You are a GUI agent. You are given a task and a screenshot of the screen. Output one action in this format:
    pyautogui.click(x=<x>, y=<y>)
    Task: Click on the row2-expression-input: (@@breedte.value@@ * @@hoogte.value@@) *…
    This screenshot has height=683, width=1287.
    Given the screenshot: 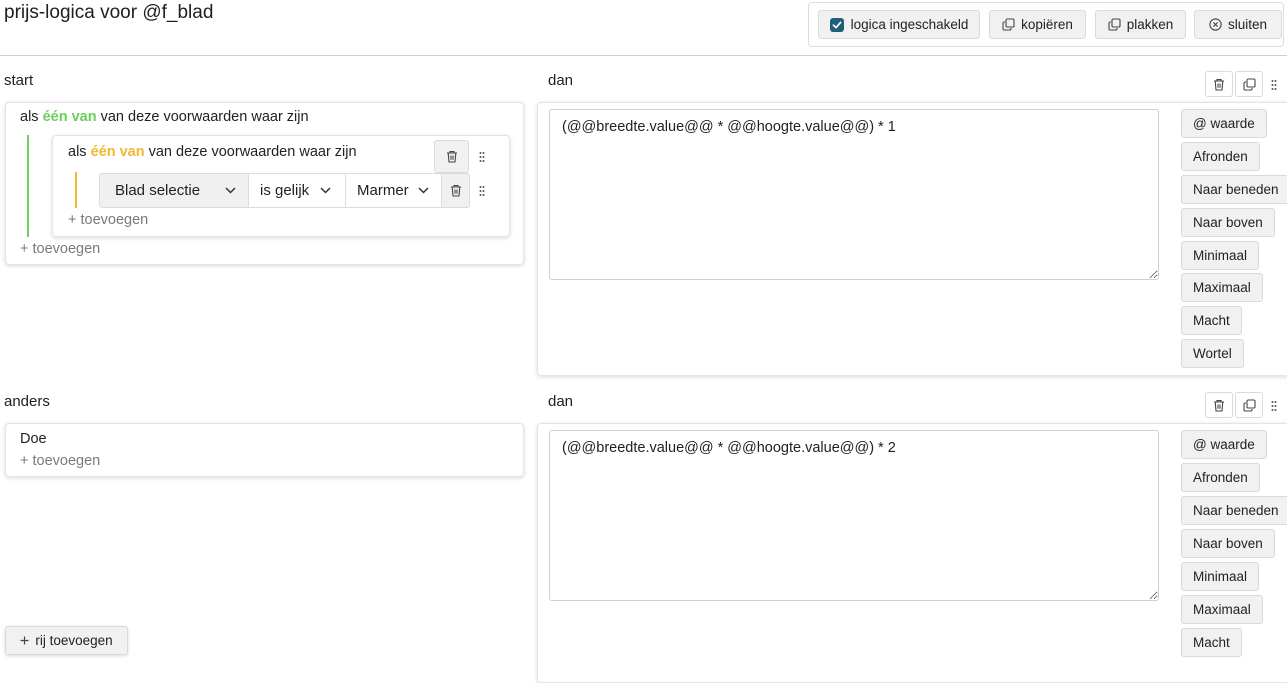 What is the action you would take?
    pyautogui.click(x=854, y=515)
    